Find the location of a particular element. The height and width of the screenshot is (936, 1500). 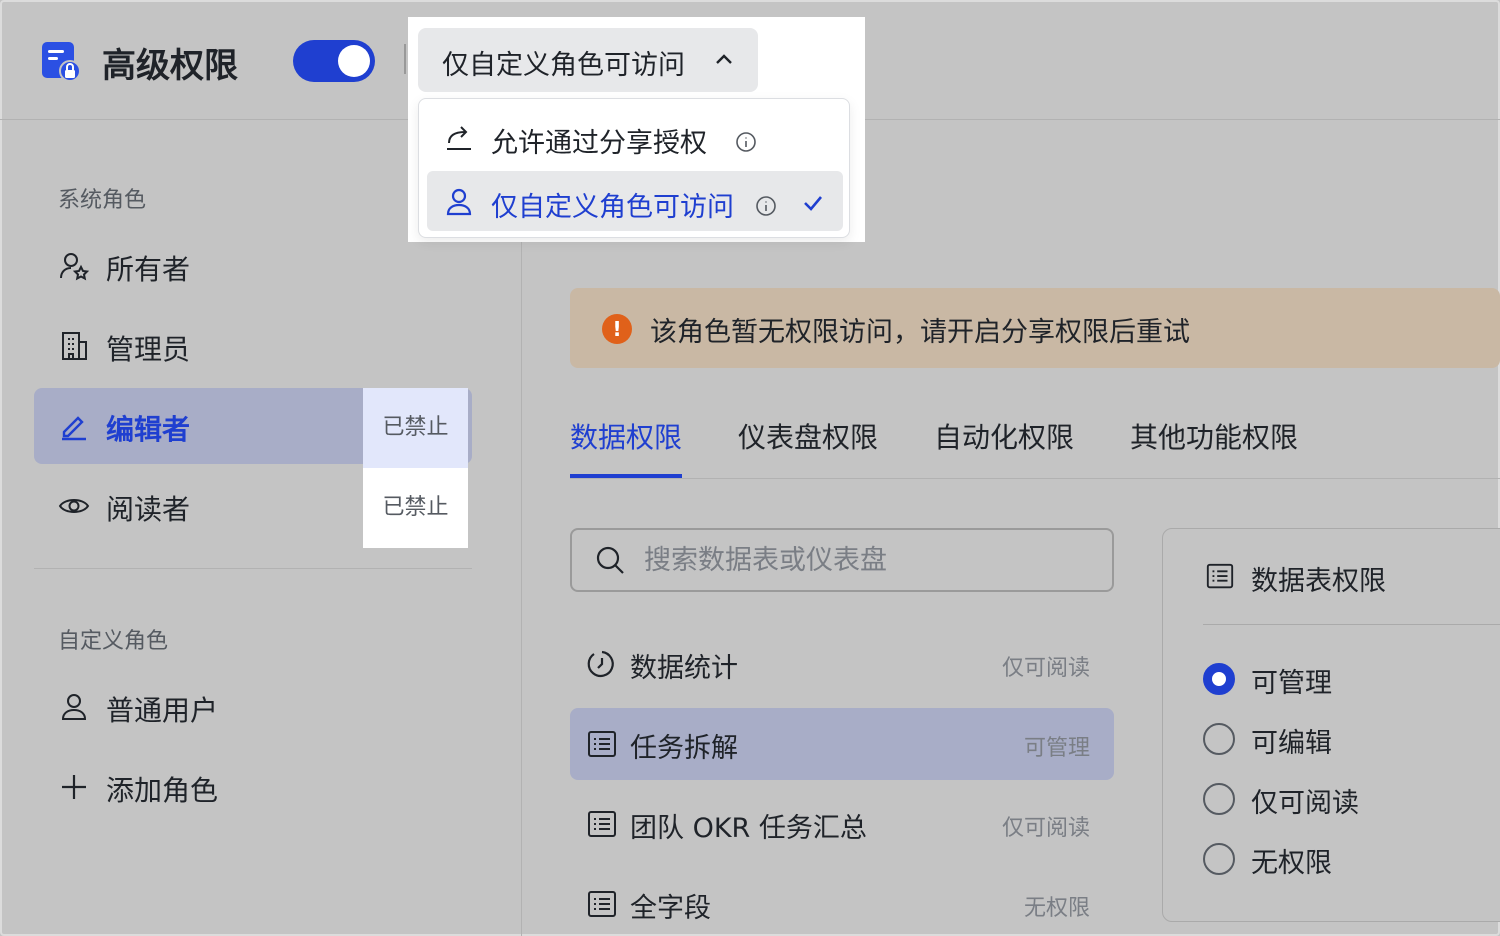

radio-can-manage: 可管理 is located at coordinates (1333, 679).